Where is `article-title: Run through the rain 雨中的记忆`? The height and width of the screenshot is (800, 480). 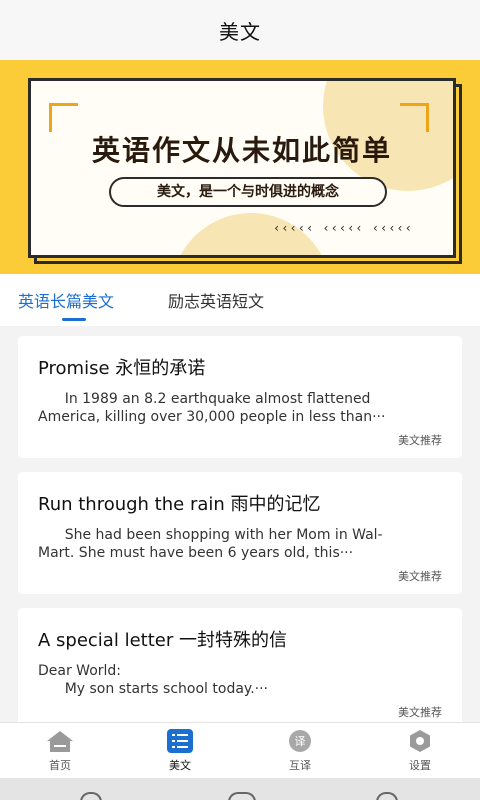
article-title: Run through the rain 雨中的记忆 is located at coordinates (179, 504).